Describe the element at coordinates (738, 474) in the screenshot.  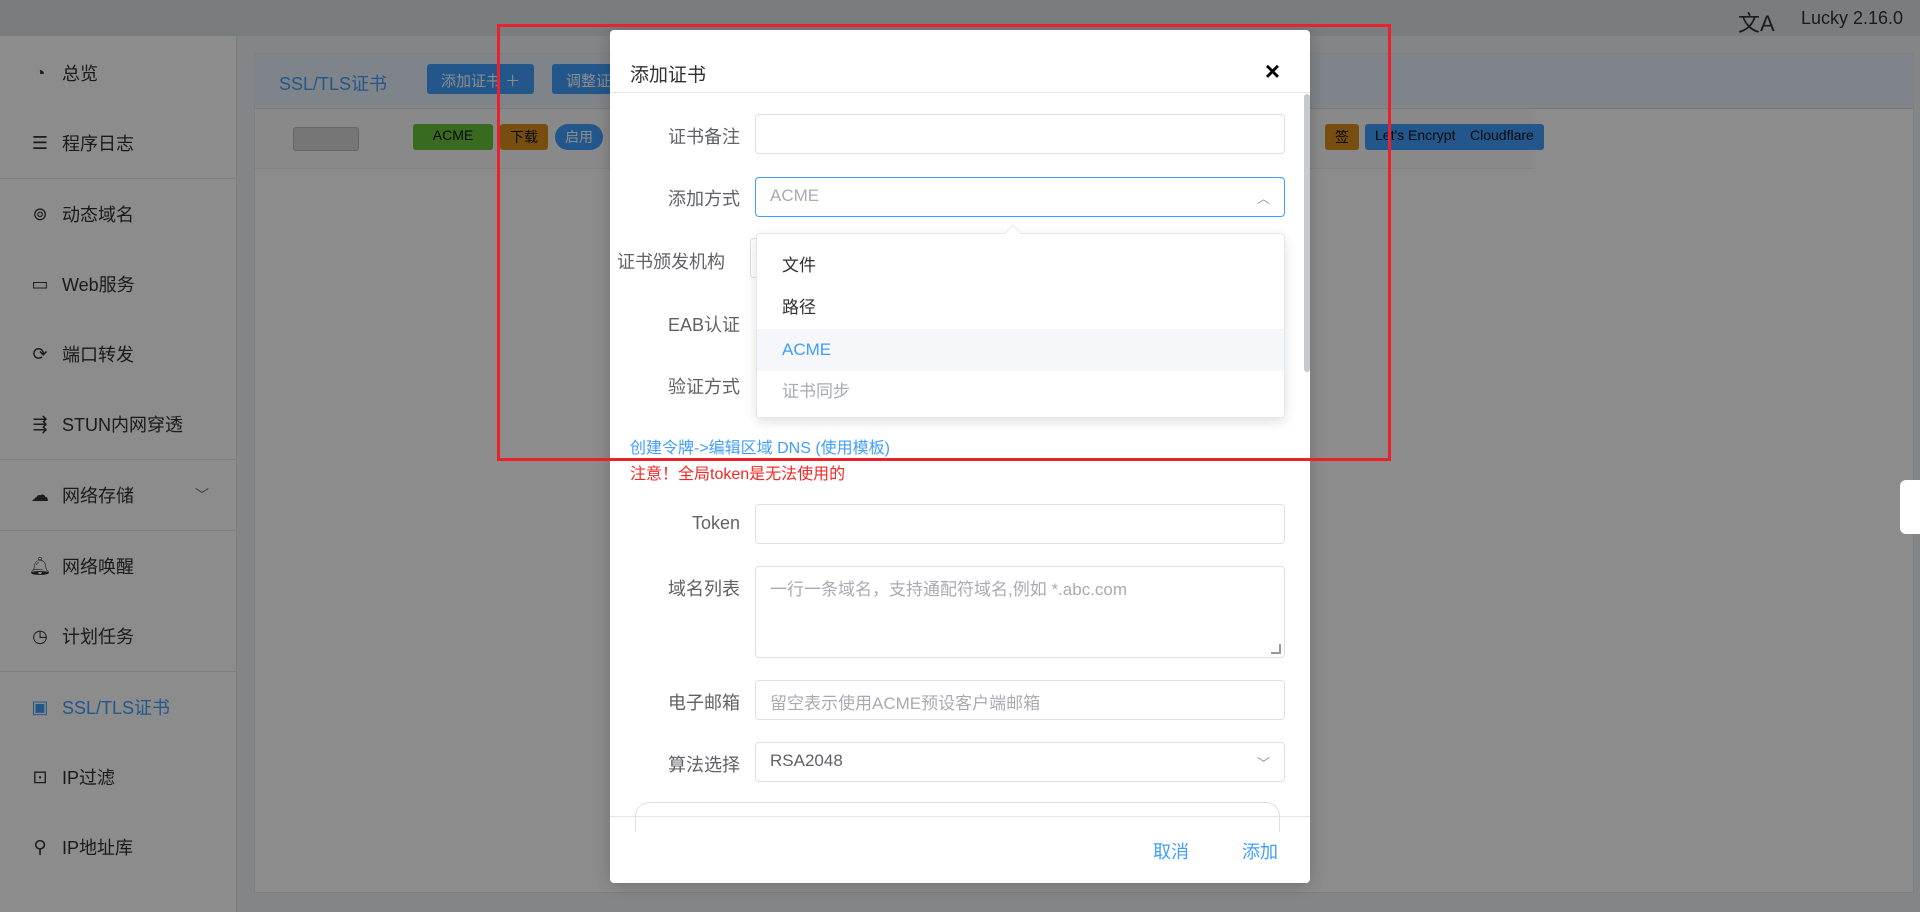
I see `token-warning: 注意！全局token是无法使用的` at that location.